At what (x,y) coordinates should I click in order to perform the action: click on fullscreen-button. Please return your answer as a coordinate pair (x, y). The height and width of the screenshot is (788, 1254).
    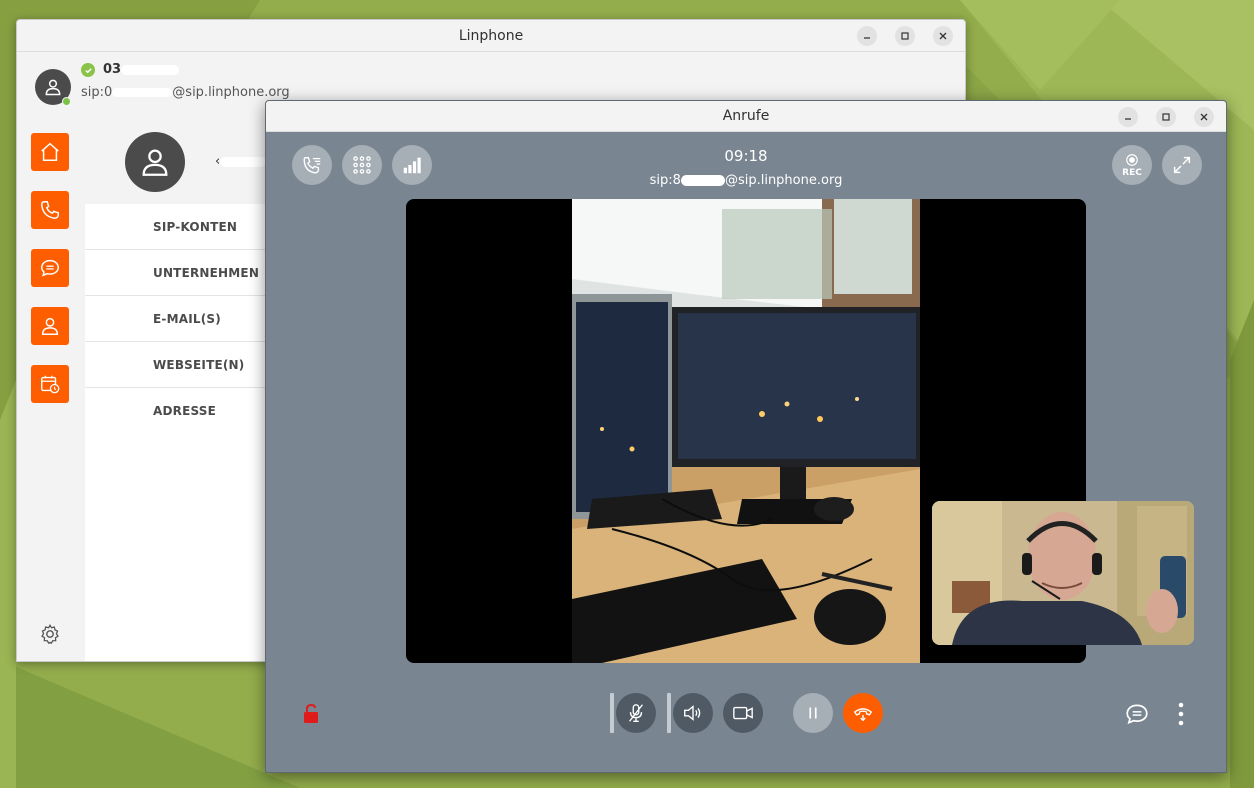
    Looking at the image, I should click on (1182, 165).